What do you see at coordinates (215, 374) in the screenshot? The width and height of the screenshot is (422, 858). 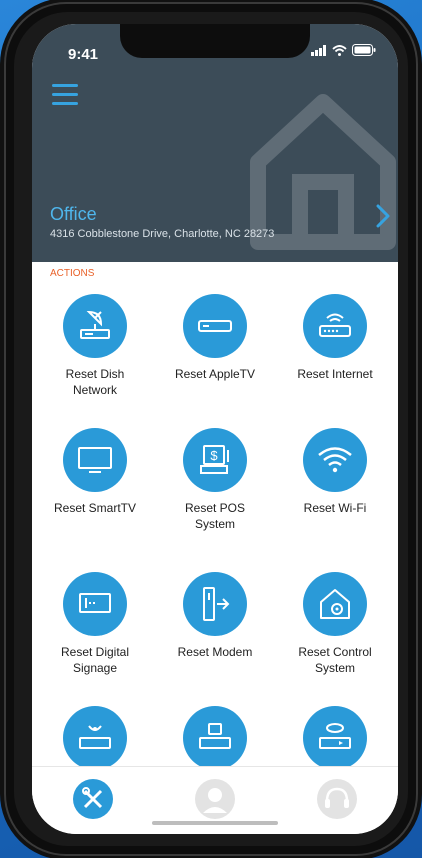 I see `tile-label: Reset AppleTV` at bounding box center [215, 374].